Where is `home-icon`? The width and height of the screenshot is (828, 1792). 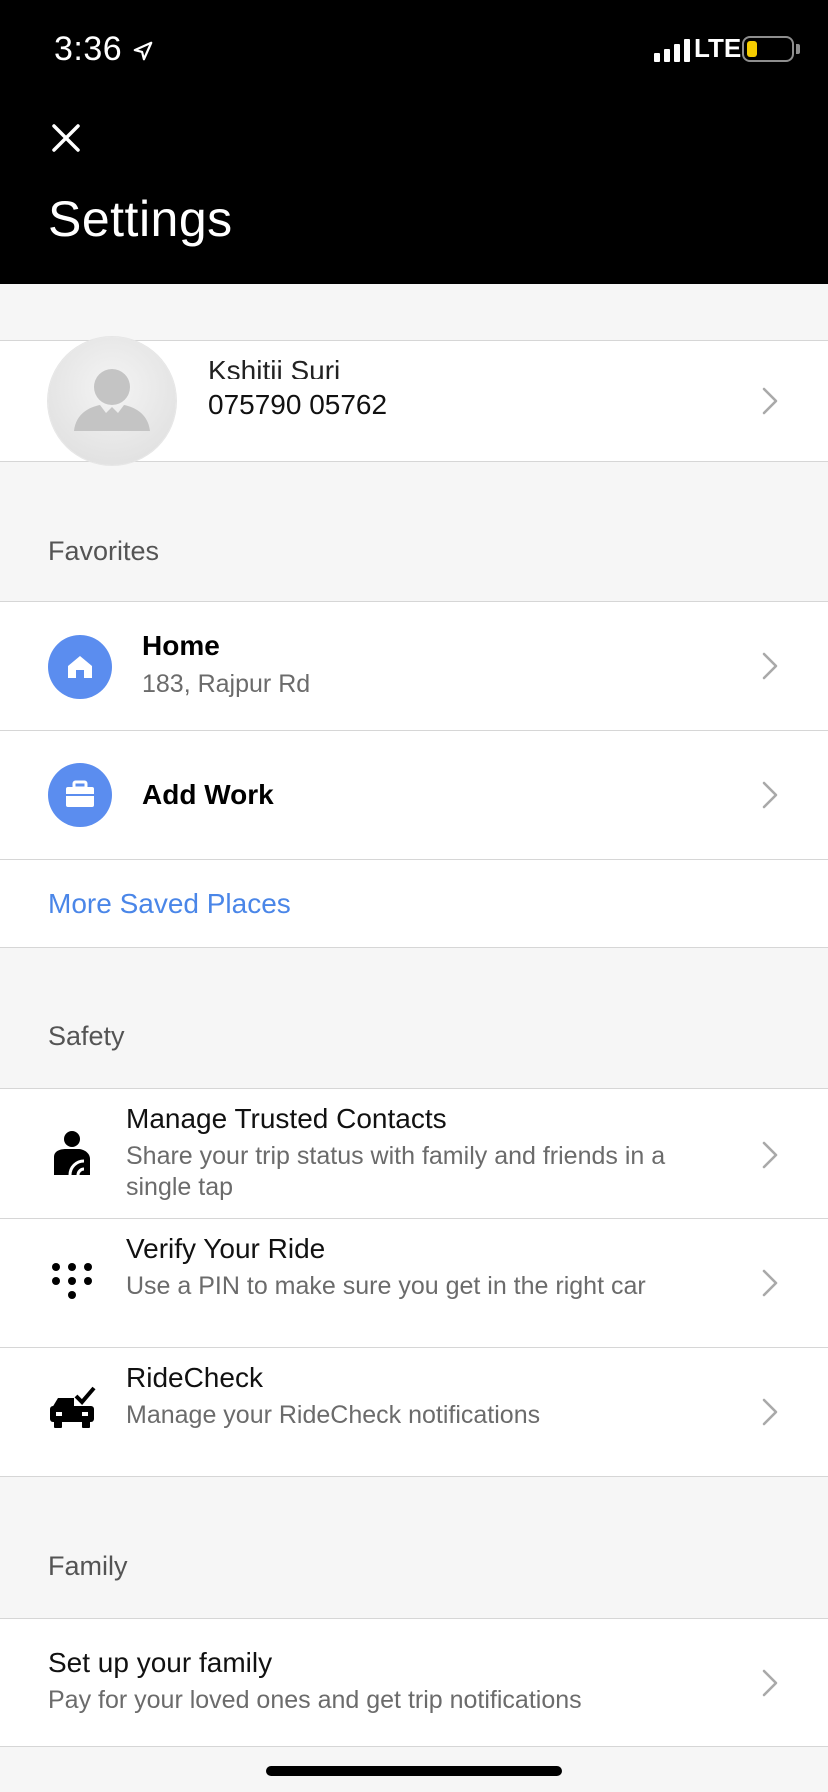 home-icon is located at coordinates (80, 667).